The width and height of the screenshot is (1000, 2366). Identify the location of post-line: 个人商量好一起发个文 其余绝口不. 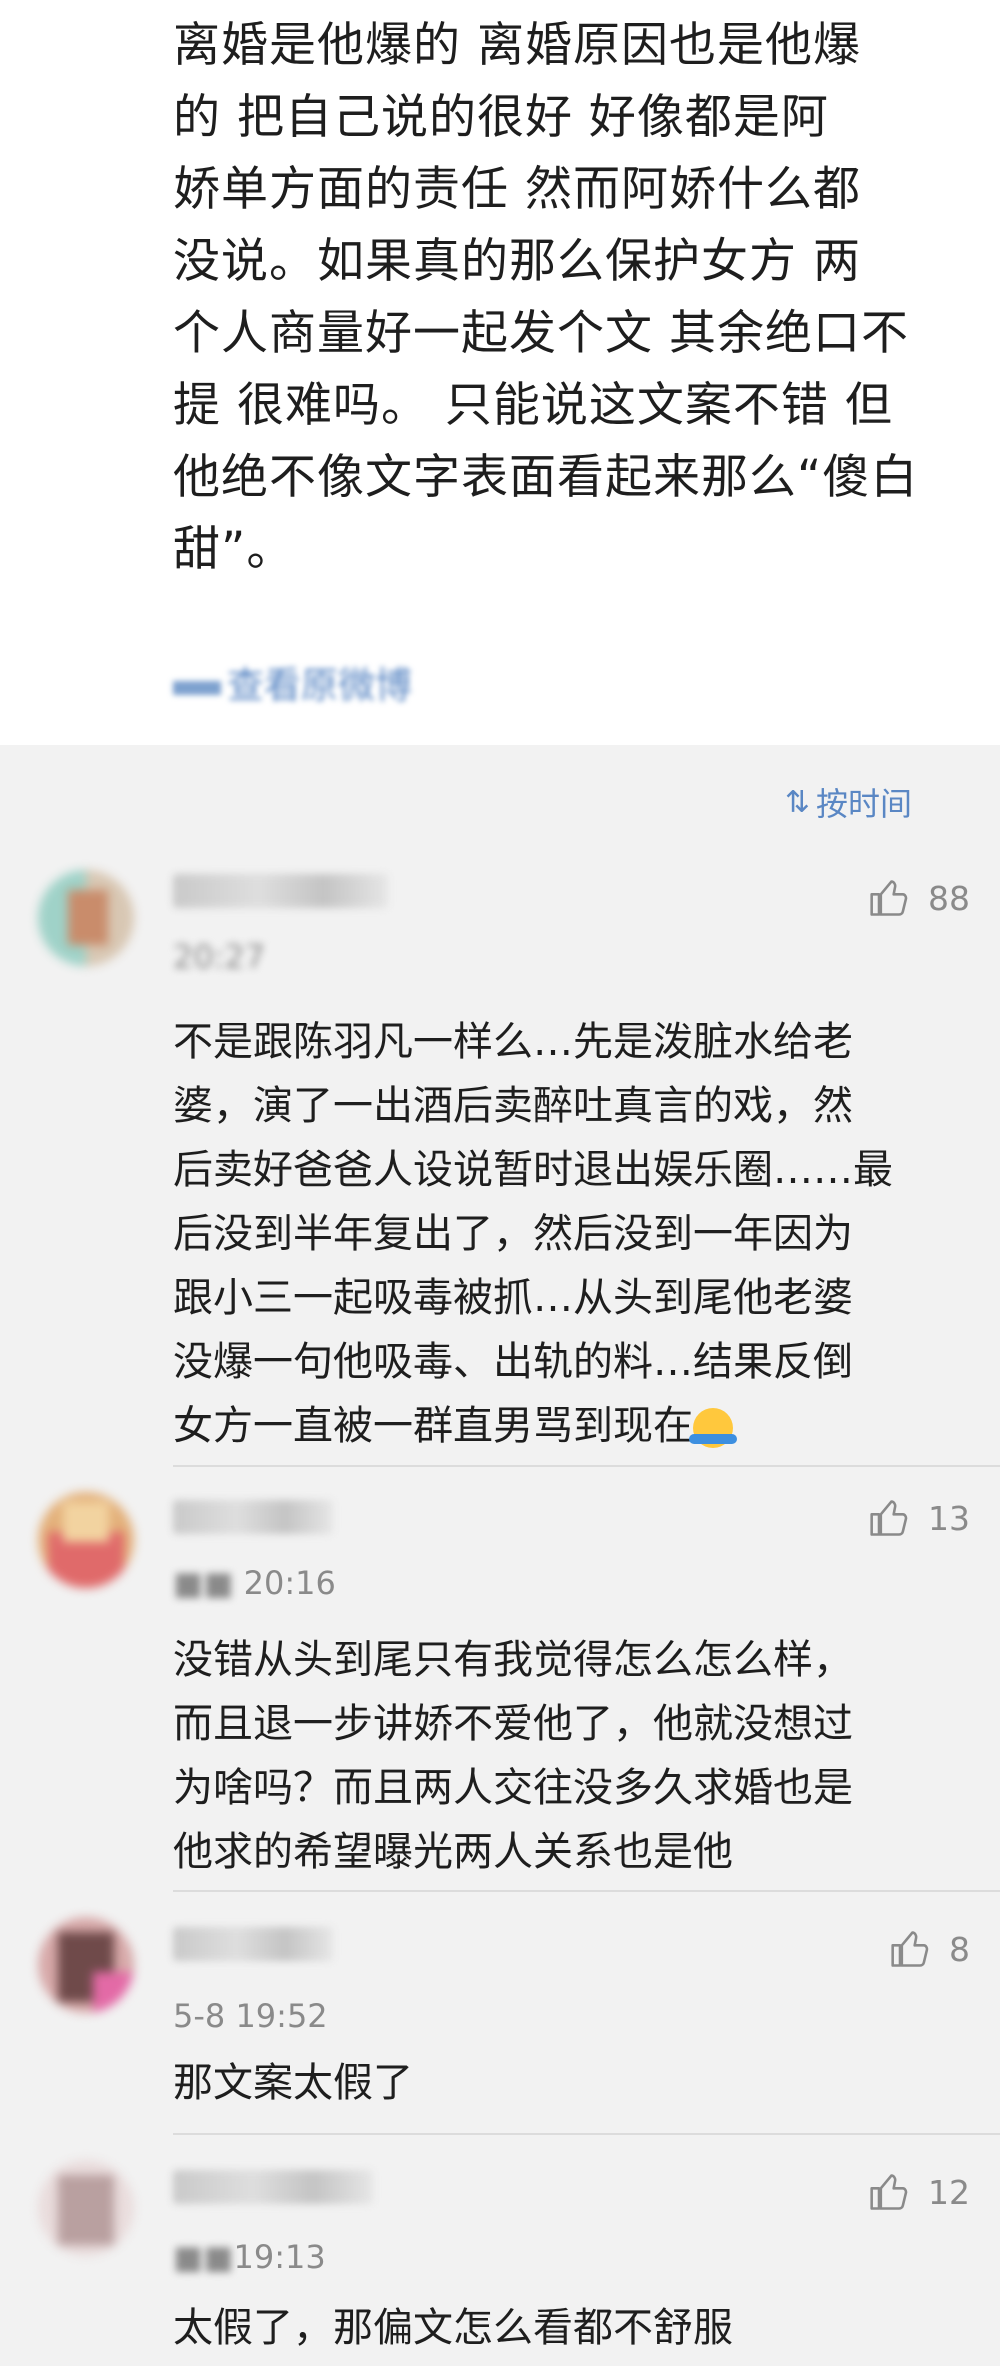
(541, 333).